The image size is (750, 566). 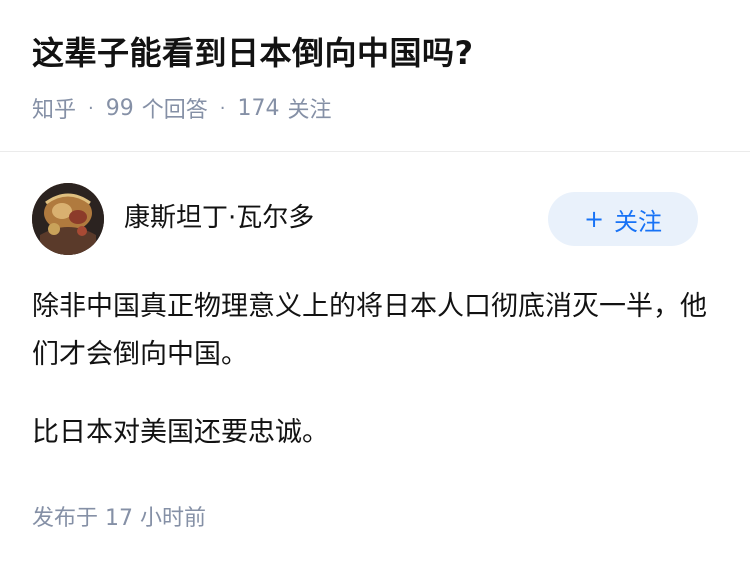 I want to click on question-title: 这辈子能看到日本倒向中国吗?, so click(x=375, y=53).